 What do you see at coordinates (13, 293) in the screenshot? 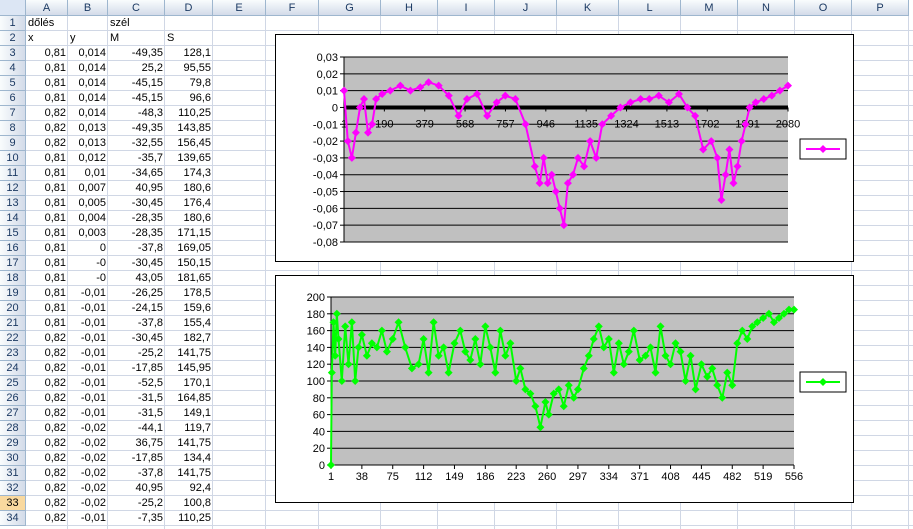
I see `row-header-19: 19` at bounding box center [13, 293].